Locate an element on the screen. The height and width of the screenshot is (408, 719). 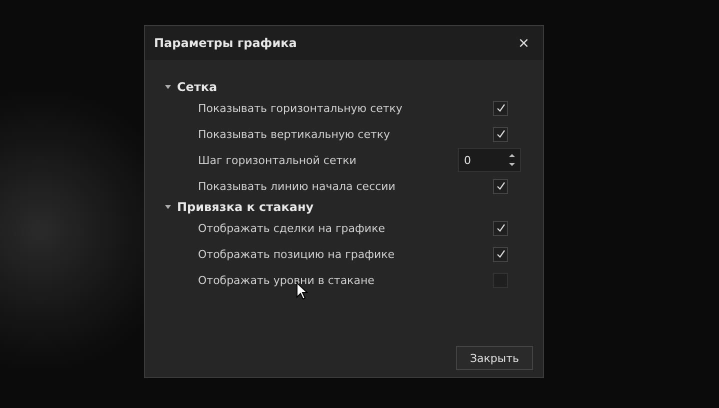
close-button: × is located at coordinates (523, 43).